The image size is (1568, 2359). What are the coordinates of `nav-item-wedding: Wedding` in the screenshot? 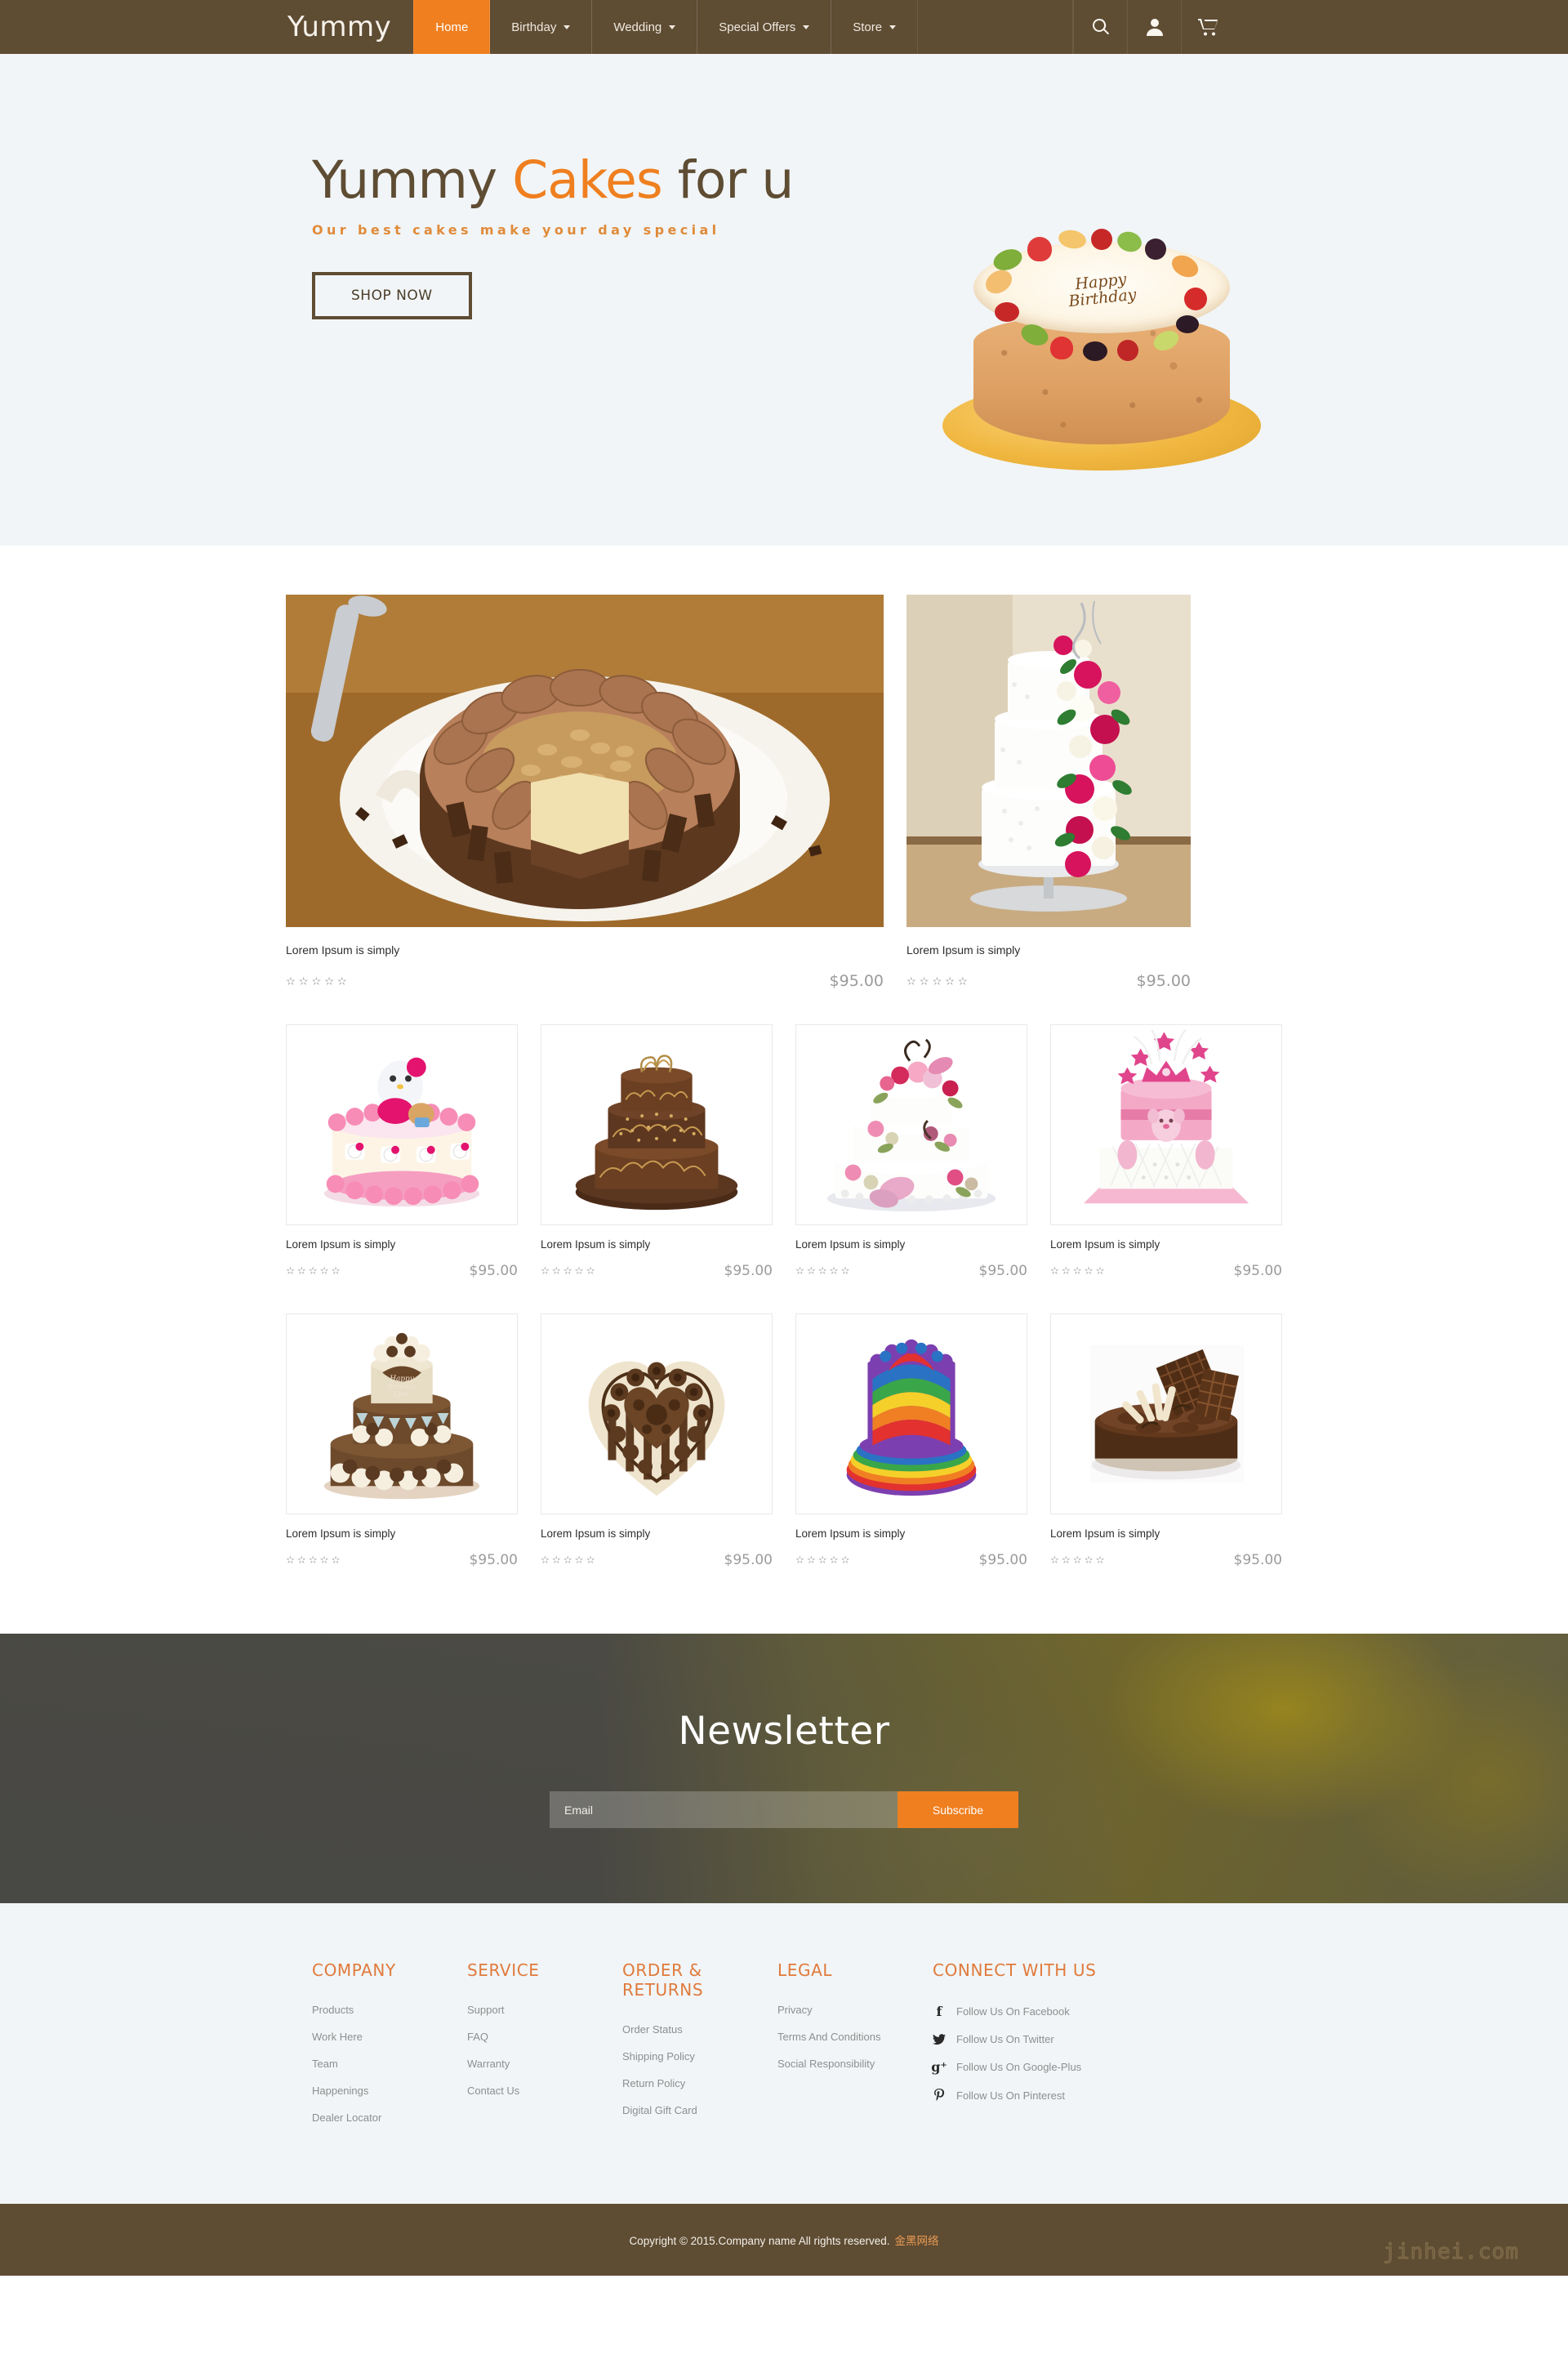 It's located at (644, 27).